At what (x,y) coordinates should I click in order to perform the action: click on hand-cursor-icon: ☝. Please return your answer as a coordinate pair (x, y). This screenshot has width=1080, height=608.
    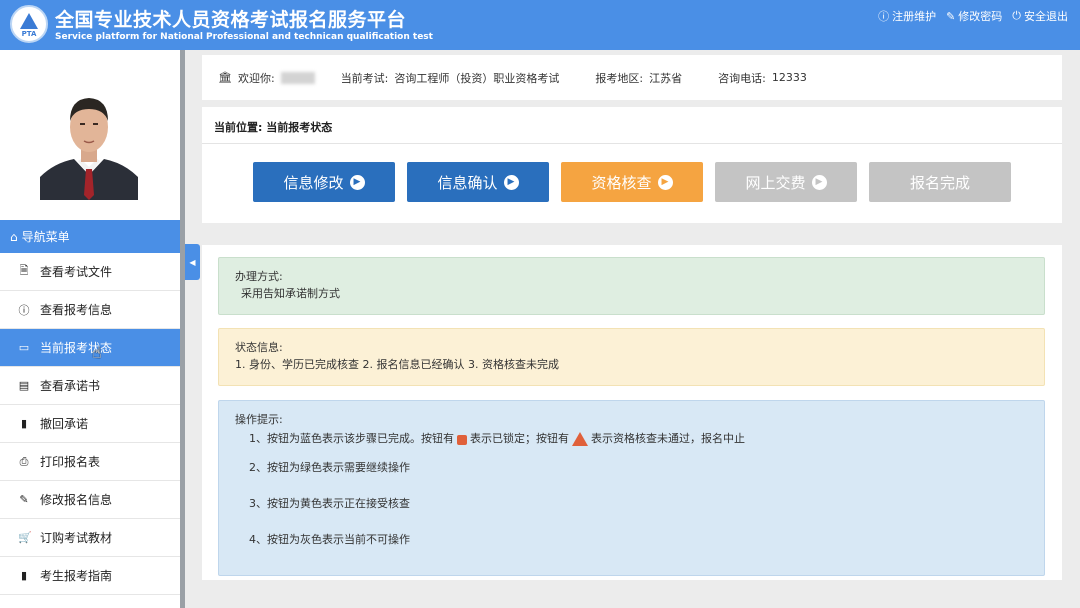
    Looking at the image, I should click on (97, 352).